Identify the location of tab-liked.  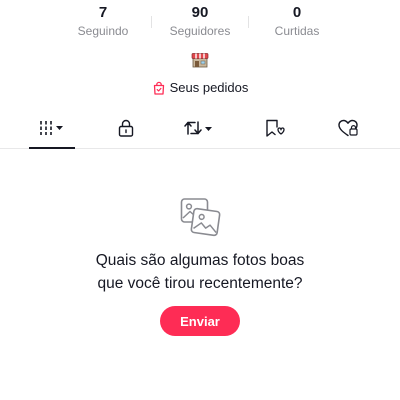
(348, 128).